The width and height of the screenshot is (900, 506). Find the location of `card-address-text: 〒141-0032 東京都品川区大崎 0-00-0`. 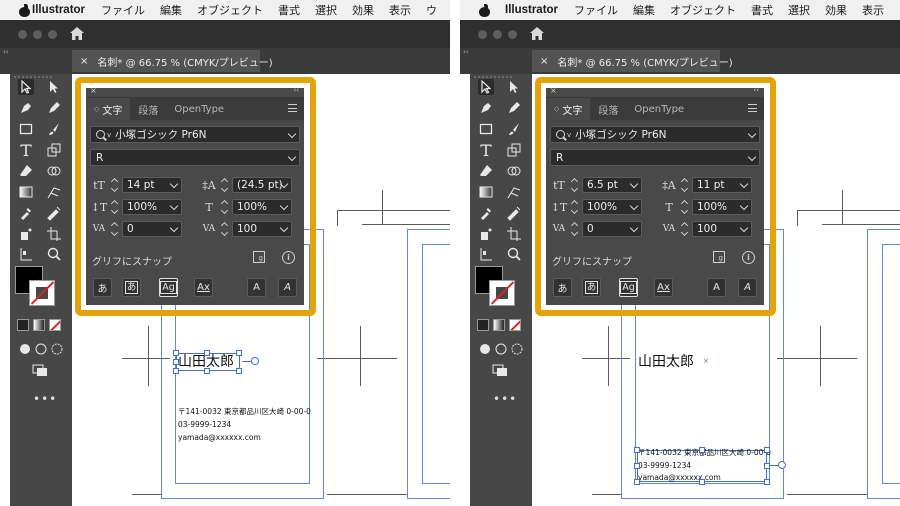

card-address-text: 〒141-0032 東京都品川区大崎 0-00-0 is located at coordinates (244, 412).